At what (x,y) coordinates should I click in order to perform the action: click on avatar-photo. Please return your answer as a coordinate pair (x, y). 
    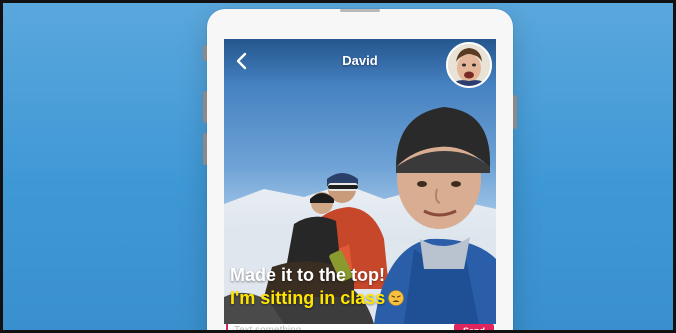
    Looking at the image, I should click on (469, 65).